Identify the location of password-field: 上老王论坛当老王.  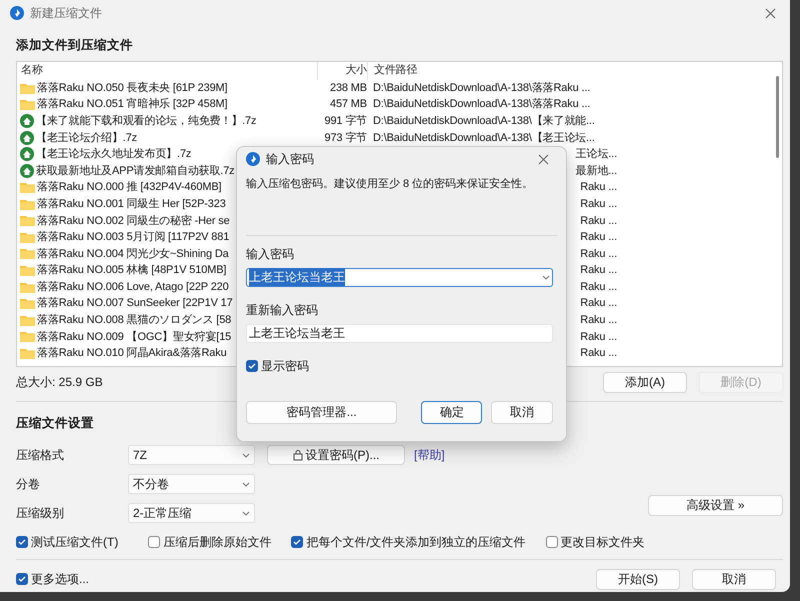
(399, 277).